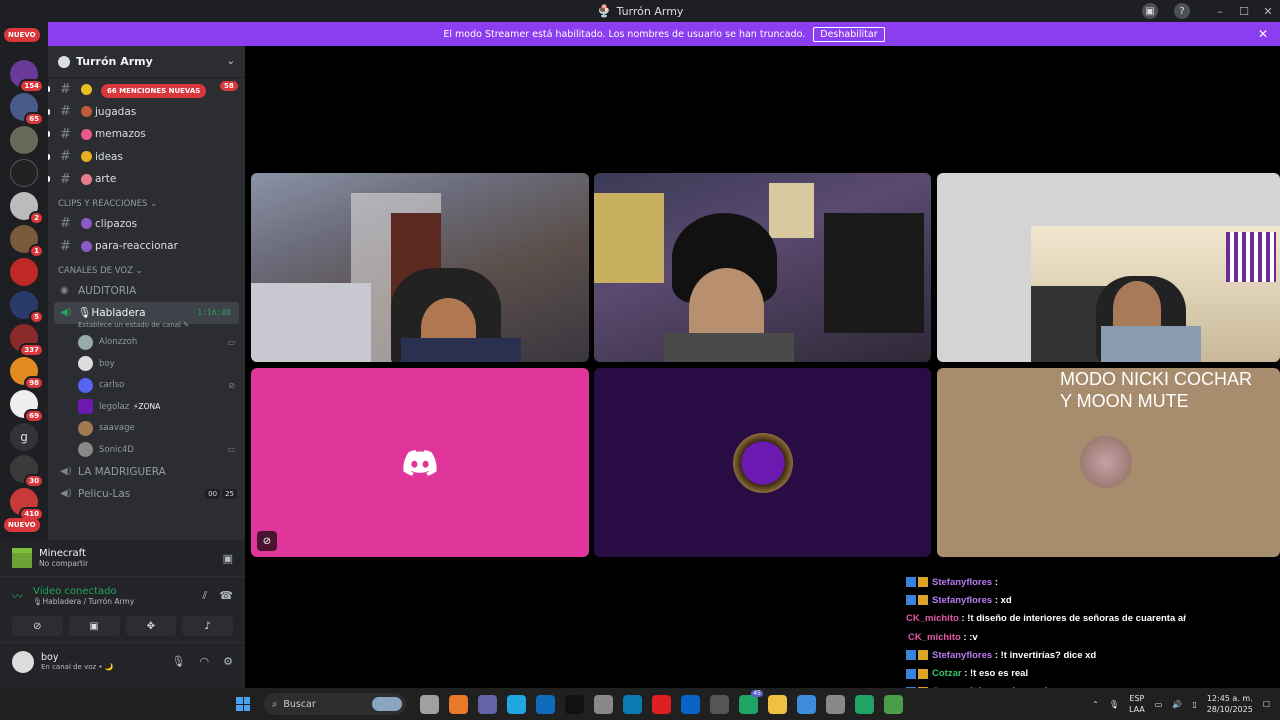 The height and width of the screenshot is (720, 1280). What do you see at coordinates (83, 601) in the screenshot?
I see `connection-channel: 🎙Habladera / Turrón Army` at bounding box center [83, 601].